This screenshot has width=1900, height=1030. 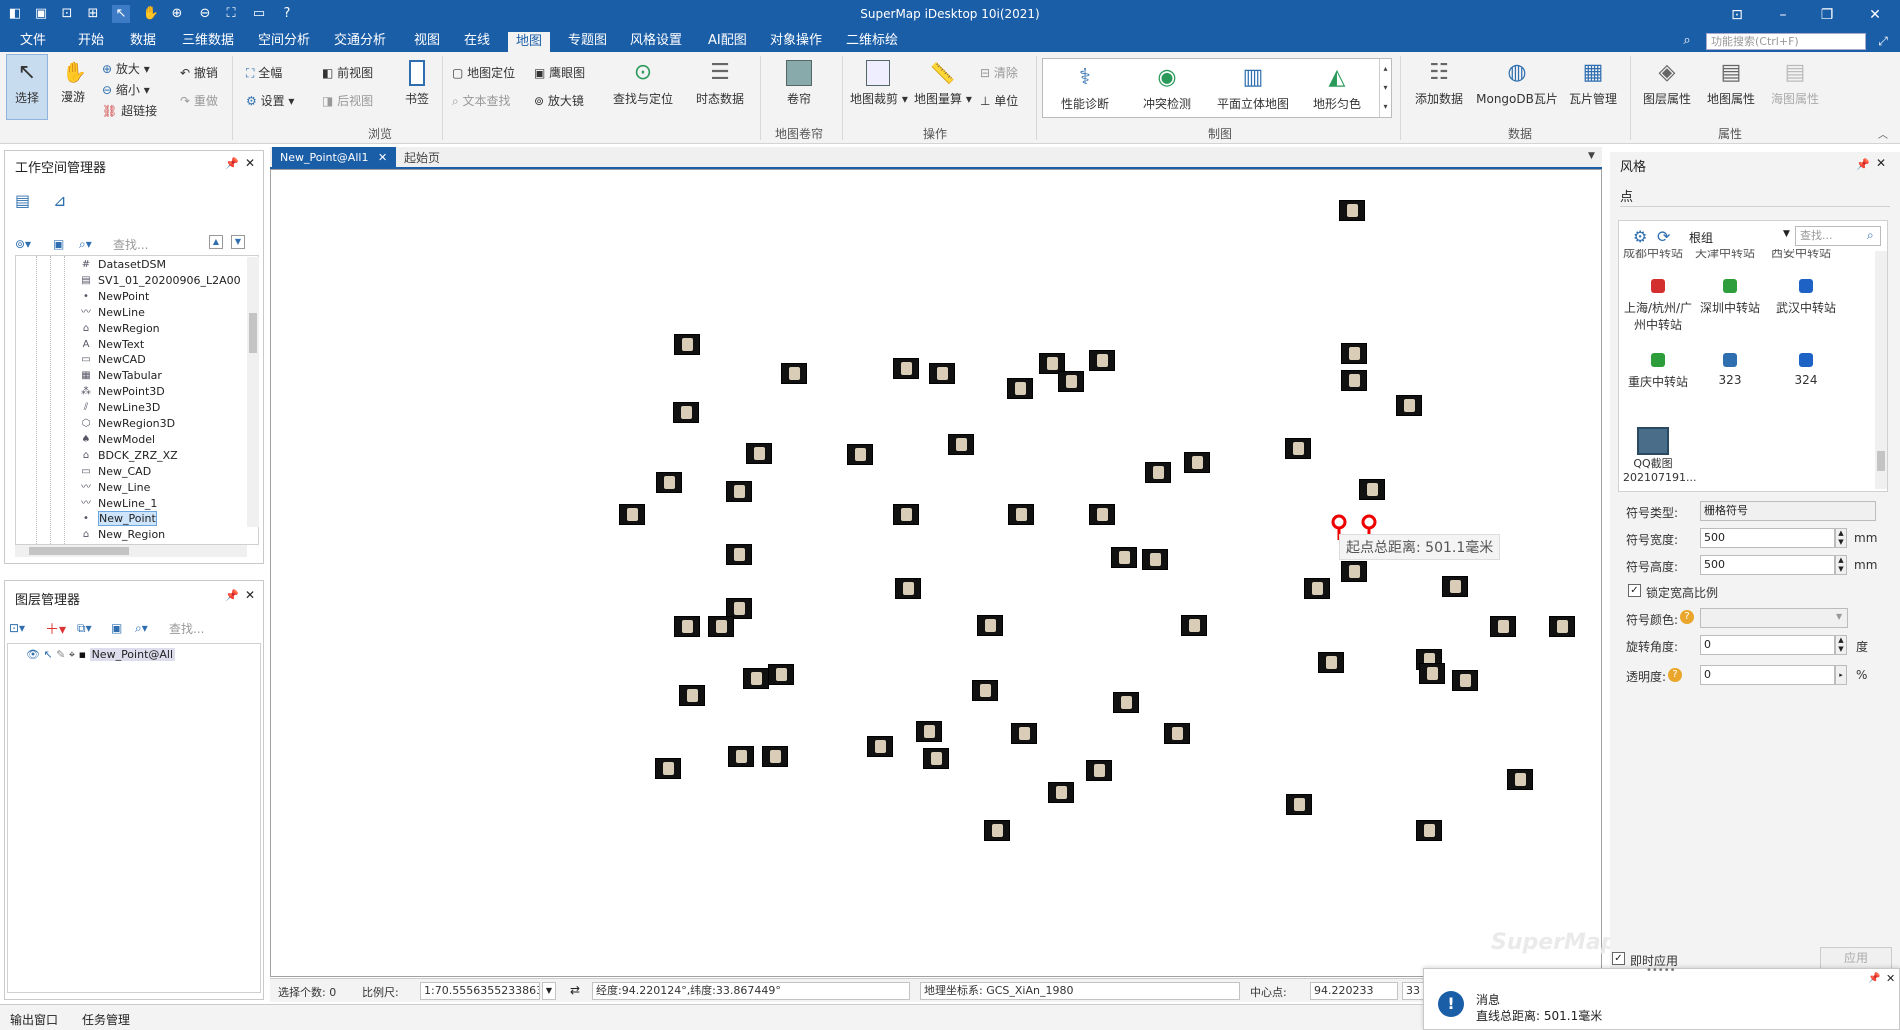 What do you see at coordinates (1080, 991) in the screenshot?
I see `crs-display: 地理坐标系: GCS_XiAn_1980` at bounding box center [1080, 991].